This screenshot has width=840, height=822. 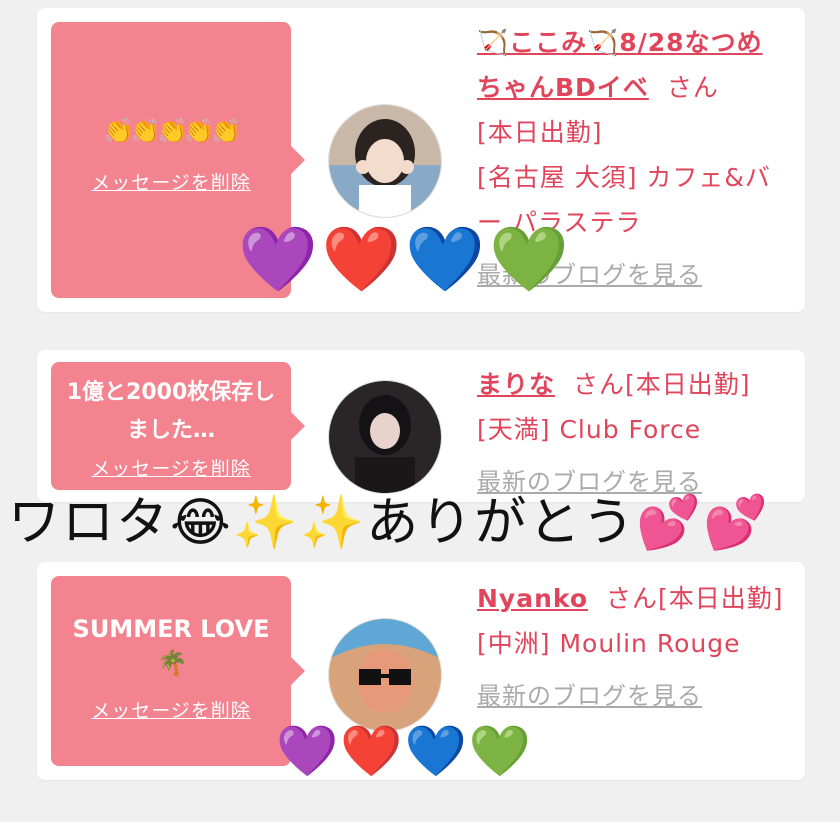 I want to click on clap-emoji: 👏👏👏👏👏, so click(x=172, y=131).